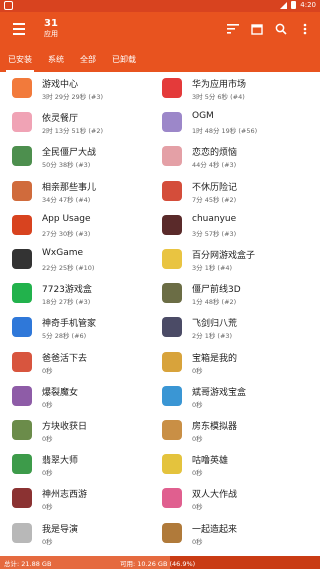  Describe the element at coordinates (219, 392) in the screenshot. I see `app-name: 斌哥游戏宝盒` at that location.